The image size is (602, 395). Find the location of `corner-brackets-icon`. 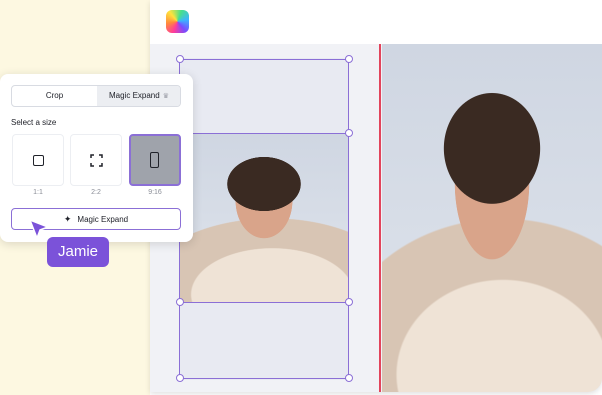

corner-brackets-icon is located at coordinates (96, 160).